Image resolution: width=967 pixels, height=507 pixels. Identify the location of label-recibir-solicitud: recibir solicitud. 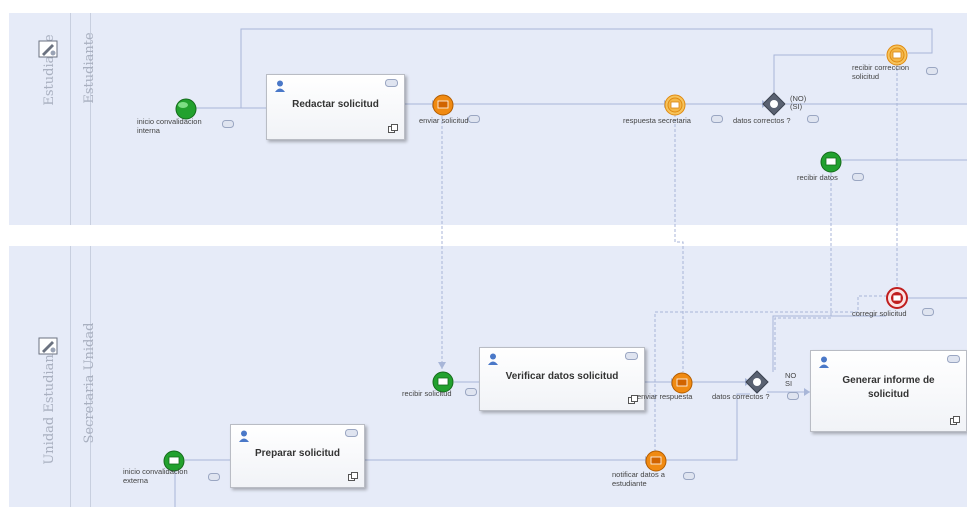
(427, 393).